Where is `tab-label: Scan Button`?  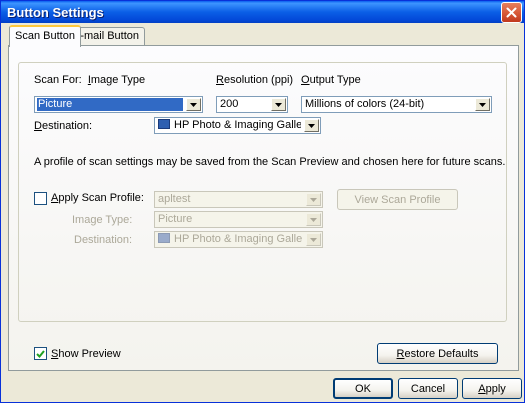
tab-label: Scan Button is located at coordinates (45, 36).